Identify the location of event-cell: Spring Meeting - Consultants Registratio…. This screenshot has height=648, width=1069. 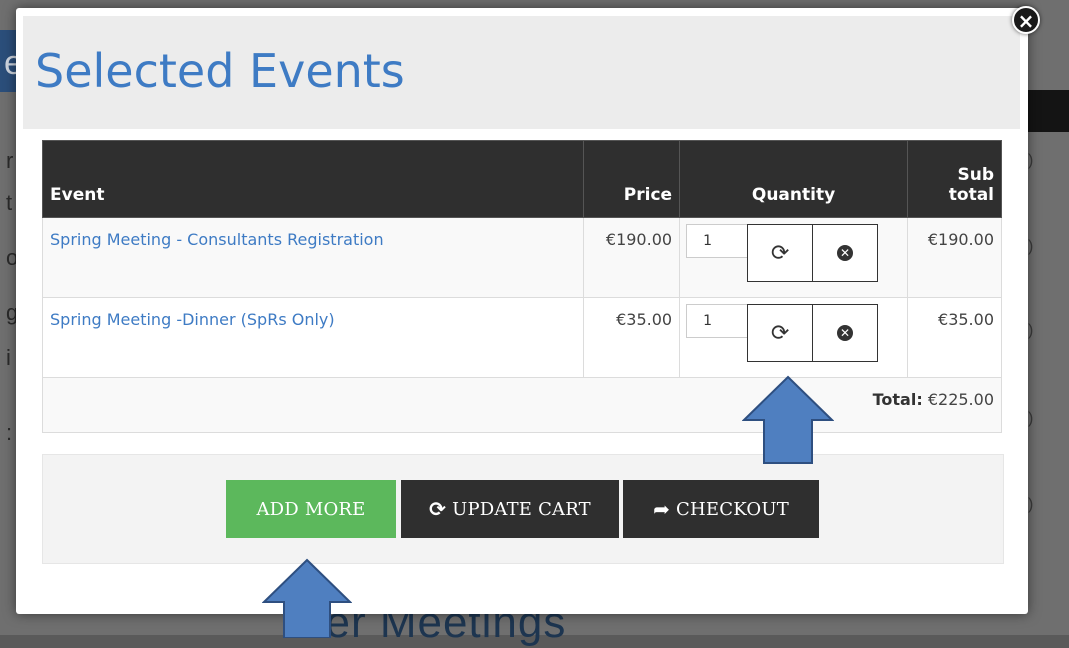
(313, 257).